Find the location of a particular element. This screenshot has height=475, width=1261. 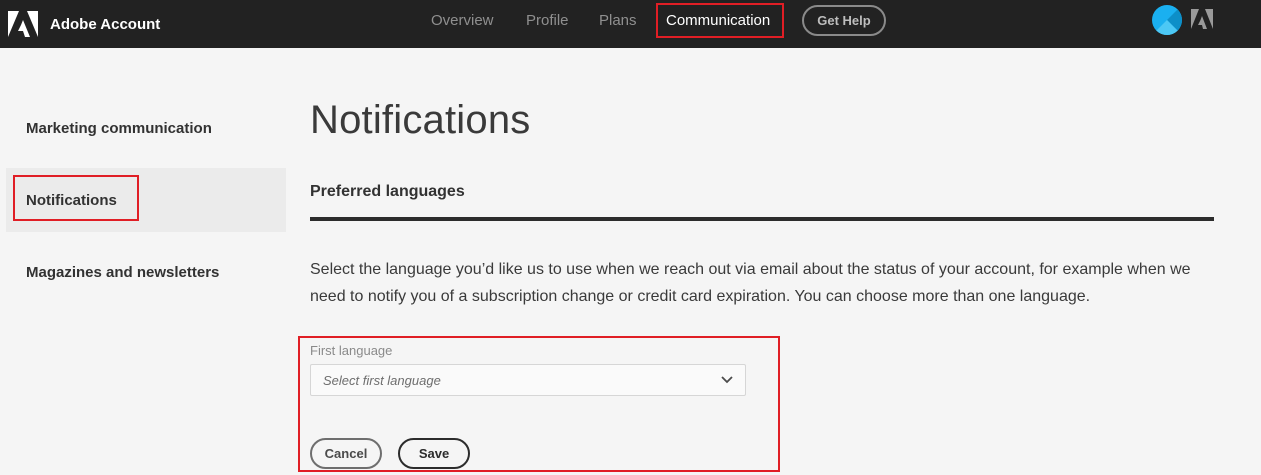

nav-plans: Plans is located at coordinates (618, 24).